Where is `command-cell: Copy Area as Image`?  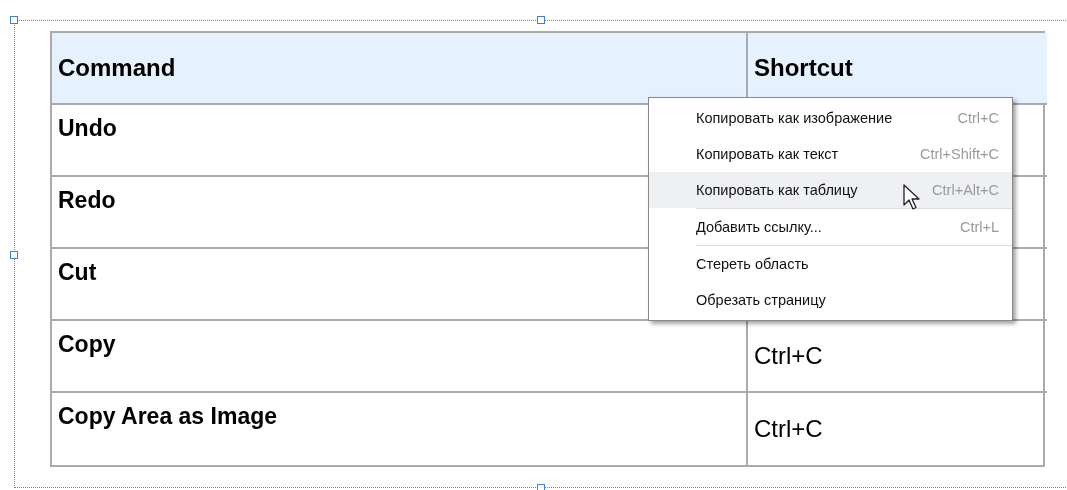 command-cell: Copy Area as Image is located at coordinates (400, 429).